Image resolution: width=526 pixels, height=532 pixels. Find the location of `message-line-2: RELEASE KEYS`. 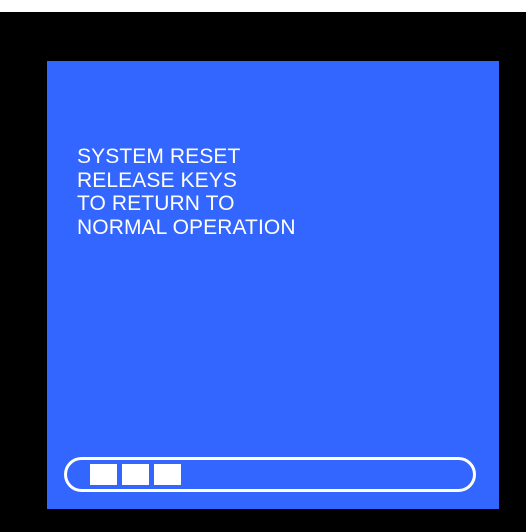

message-line-2: RELEASE KEYS is located at coordinates (157, 180).